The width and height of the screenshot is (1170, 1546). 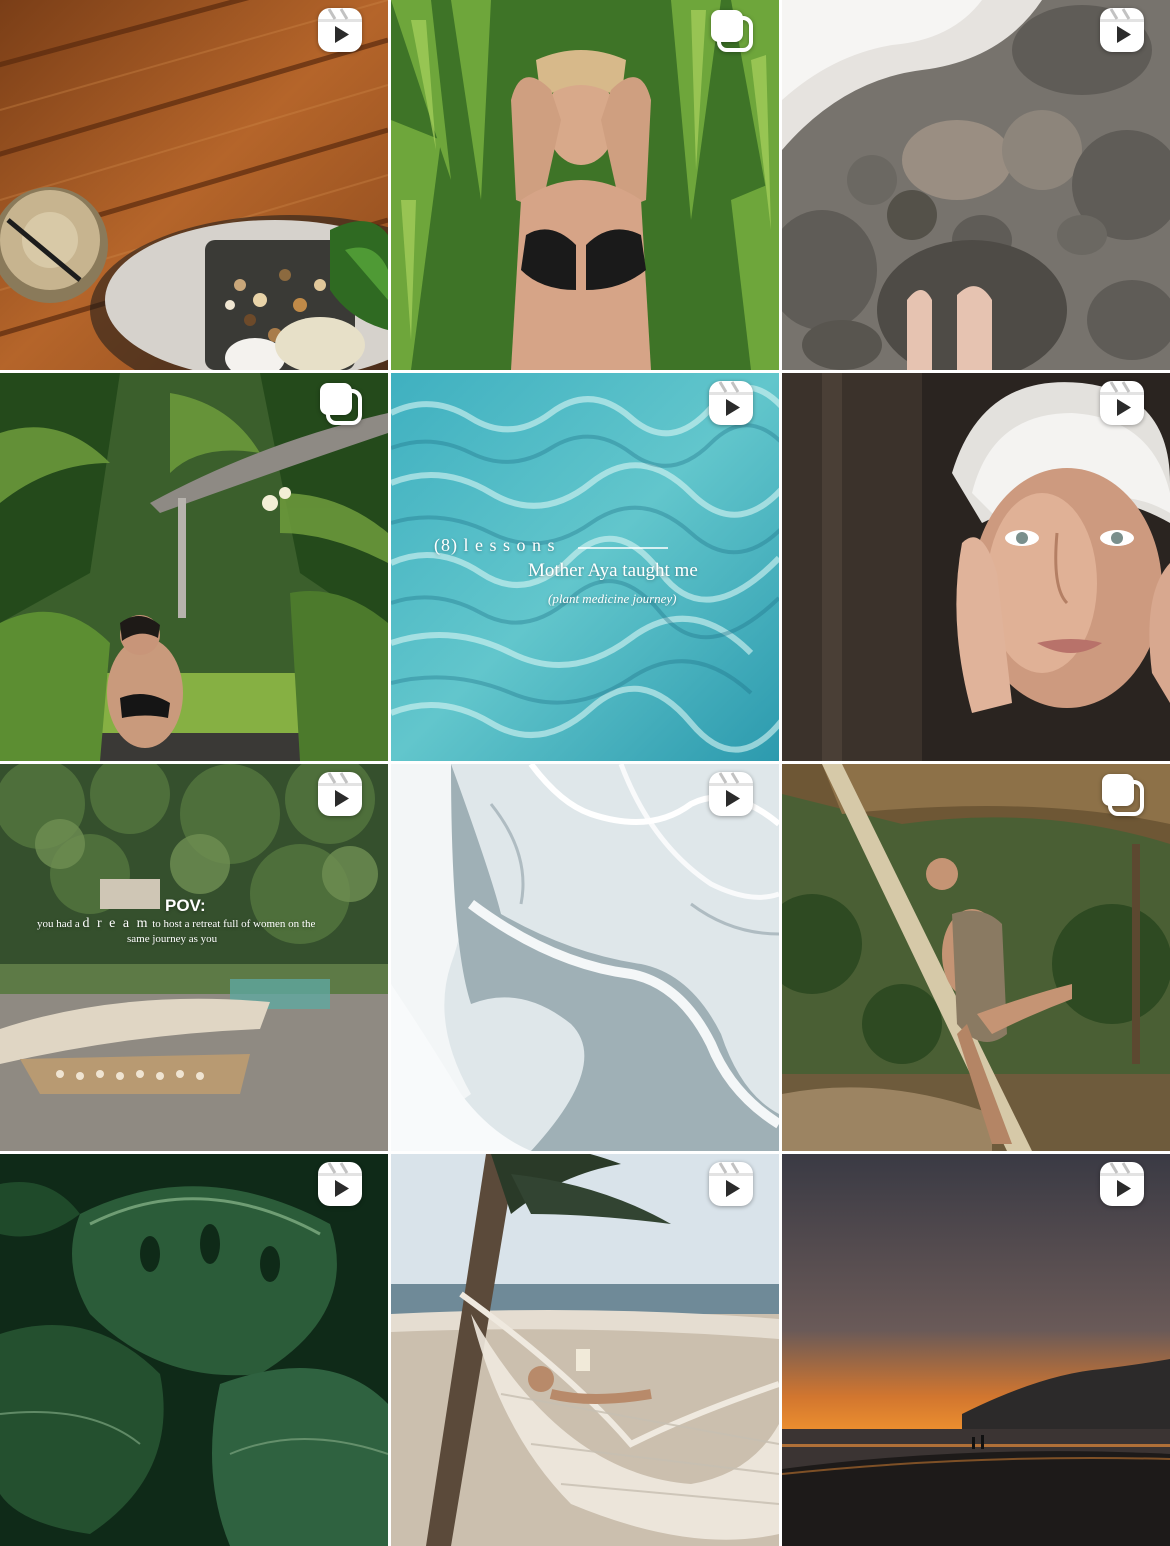 I want to click on lessons-subtitle: Mother Aya taught me, so click(x=613, y=570).